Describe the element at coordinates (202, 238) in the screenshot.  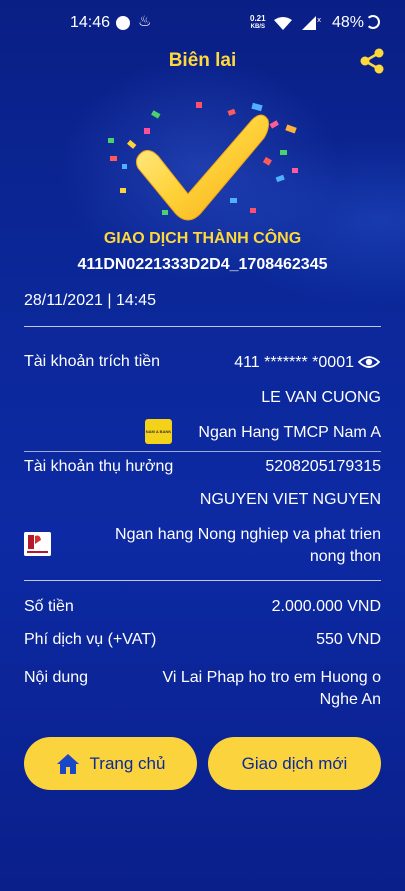
I see `transaction-status: GIAO DỊCH THÀNH CÔNG` at that location.